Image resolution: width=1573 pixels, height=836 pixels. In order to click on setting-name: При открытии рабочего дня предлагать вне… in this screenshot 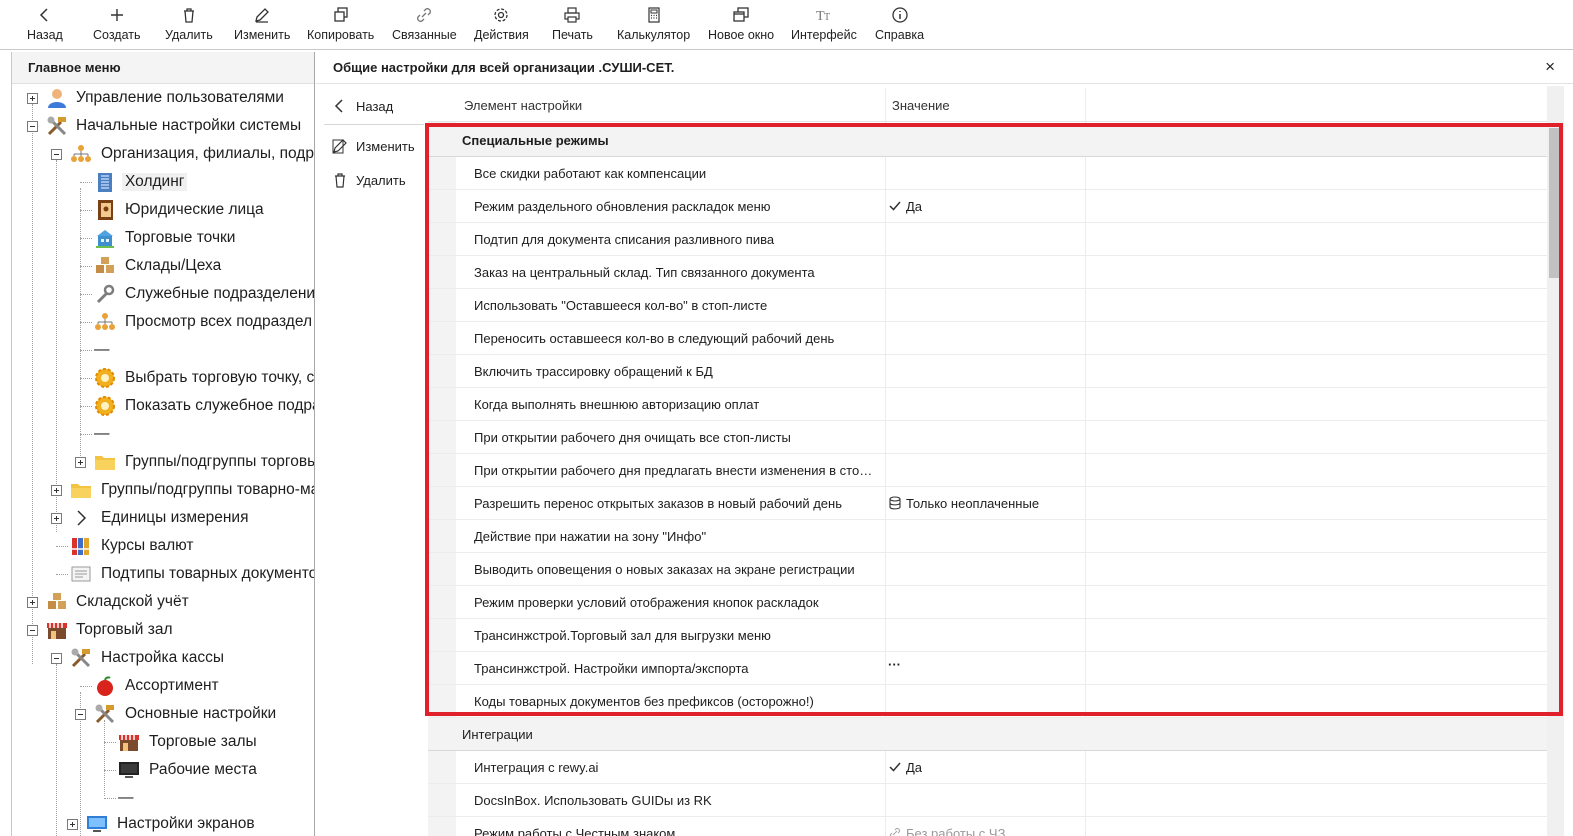, I will do `click(676, 470)`.